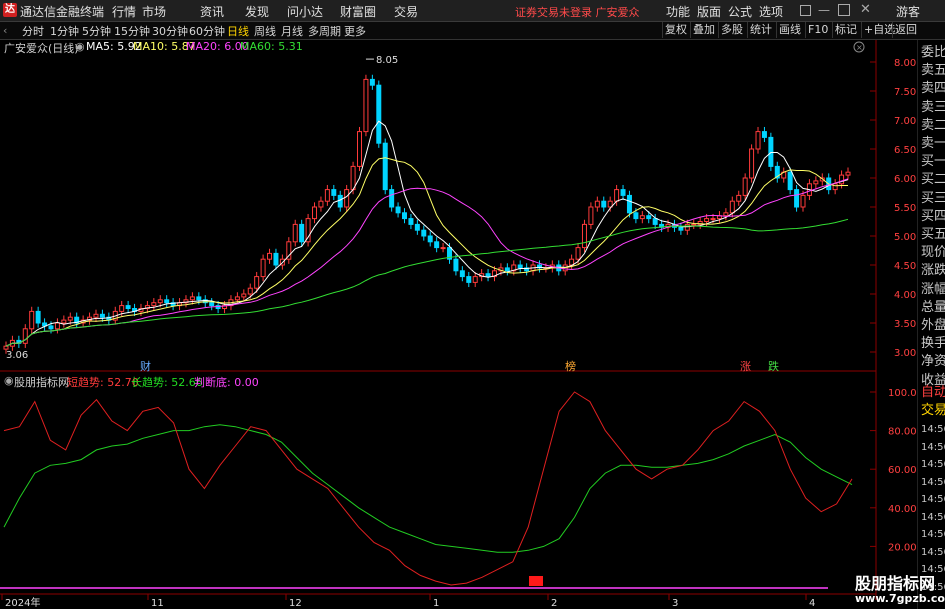  I want to click on guest-user: 游客, so click(908, 11).